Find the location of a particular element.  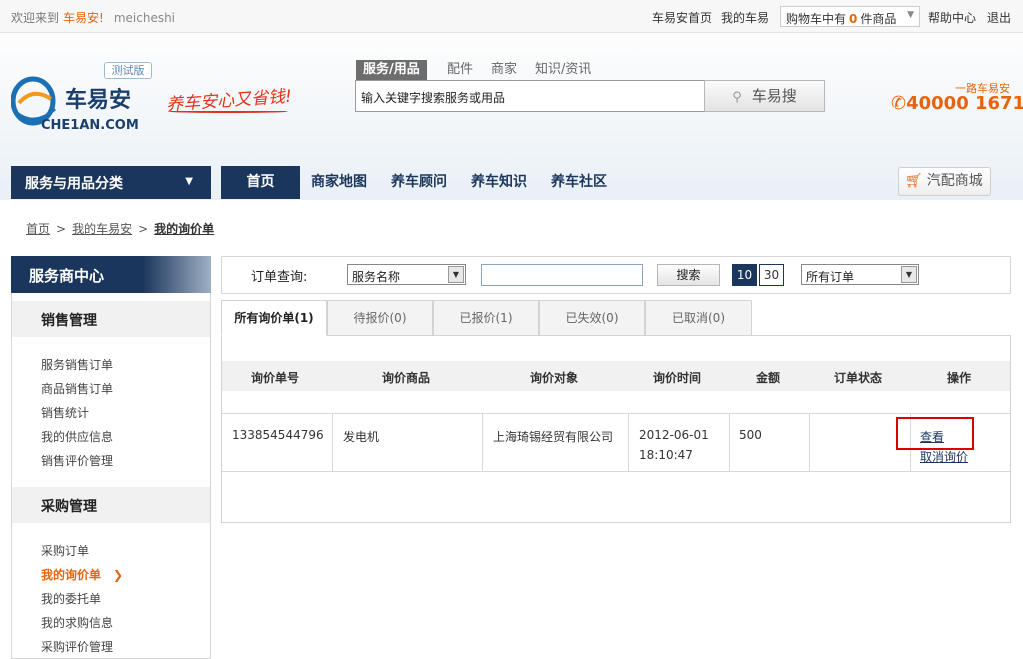

parts-mall-button: 🛒︎ 汽配商城 is located at coordinates (944, 181).